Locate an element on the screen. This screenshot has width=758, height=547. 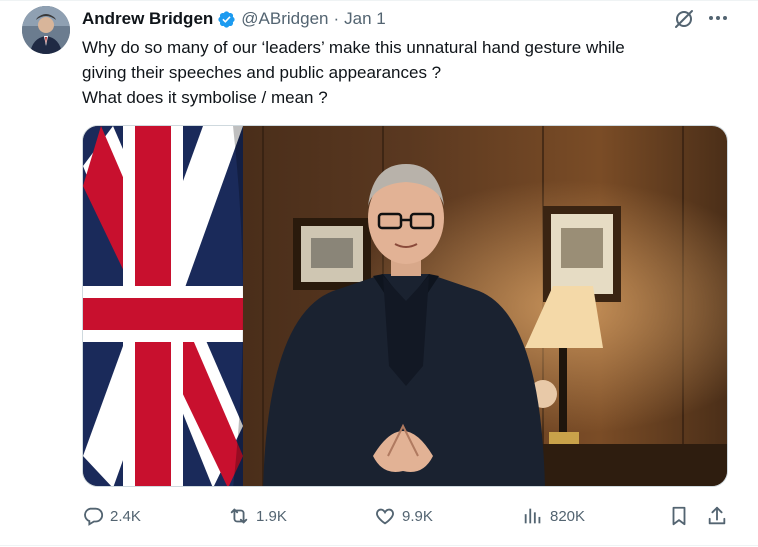
author-name: Andrew Bridgen is located at coordinates (147, 19).